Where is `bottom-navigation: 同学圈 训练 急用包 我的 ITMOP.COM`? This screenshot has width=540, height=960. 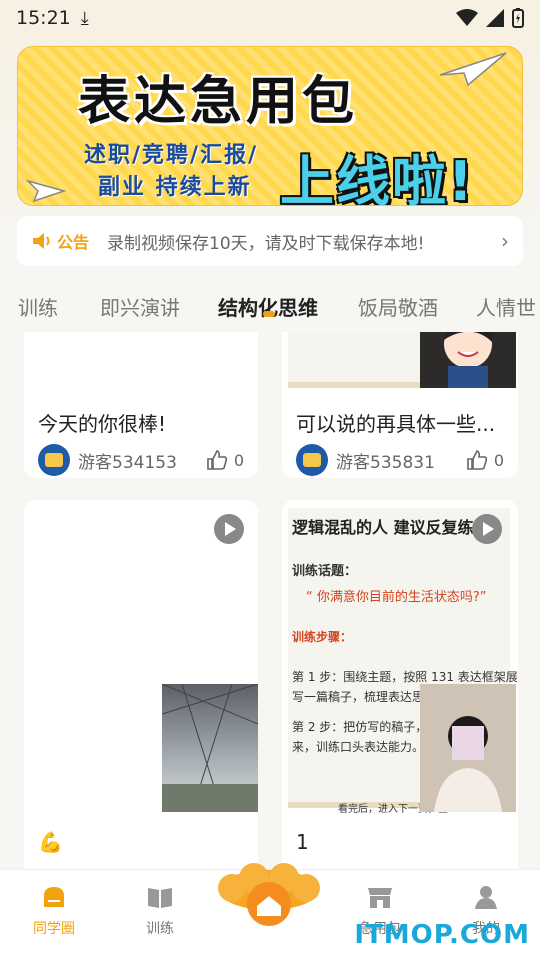
bottom-navigation: 同学圈 训练 急用包 我的 ITMOP.COM is located at coordinates (270, 911).